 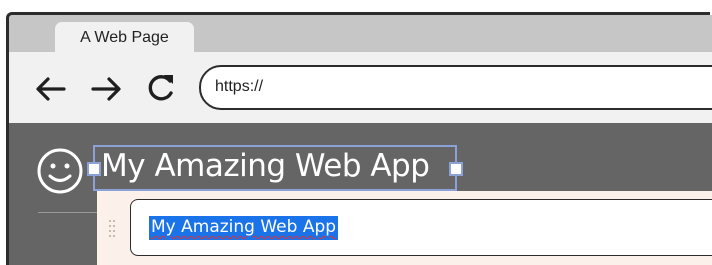 What do you see at coordinates (239, 86) in the screenshot?
I see `url-text: https://` at bounding box center [239, 86].